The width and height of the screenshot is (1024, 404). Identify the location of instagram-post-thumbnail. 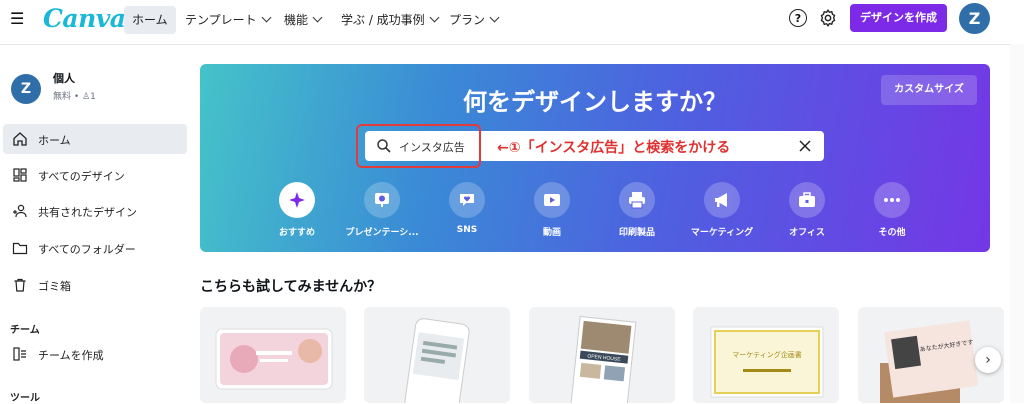
(437, 360).